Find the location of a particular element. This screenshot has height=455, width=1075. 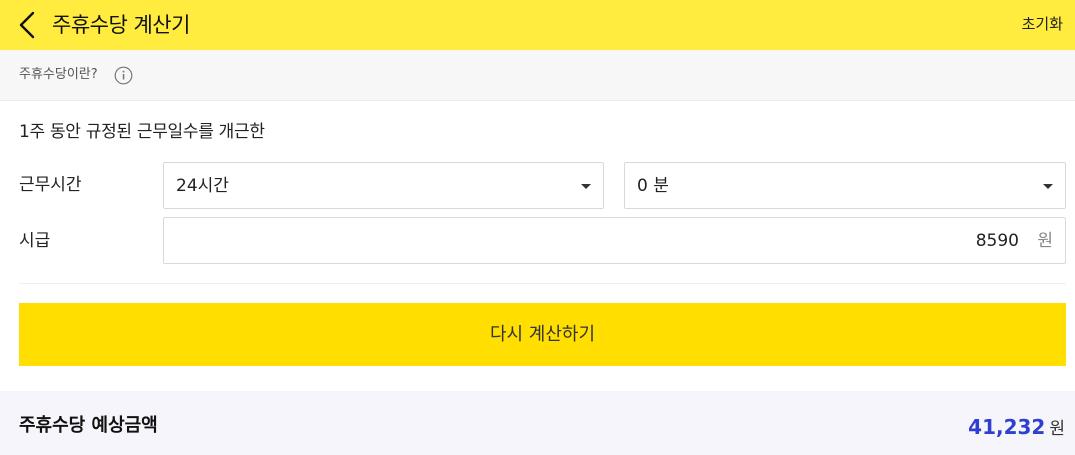

info-icon is located at coordinates (123, 75).